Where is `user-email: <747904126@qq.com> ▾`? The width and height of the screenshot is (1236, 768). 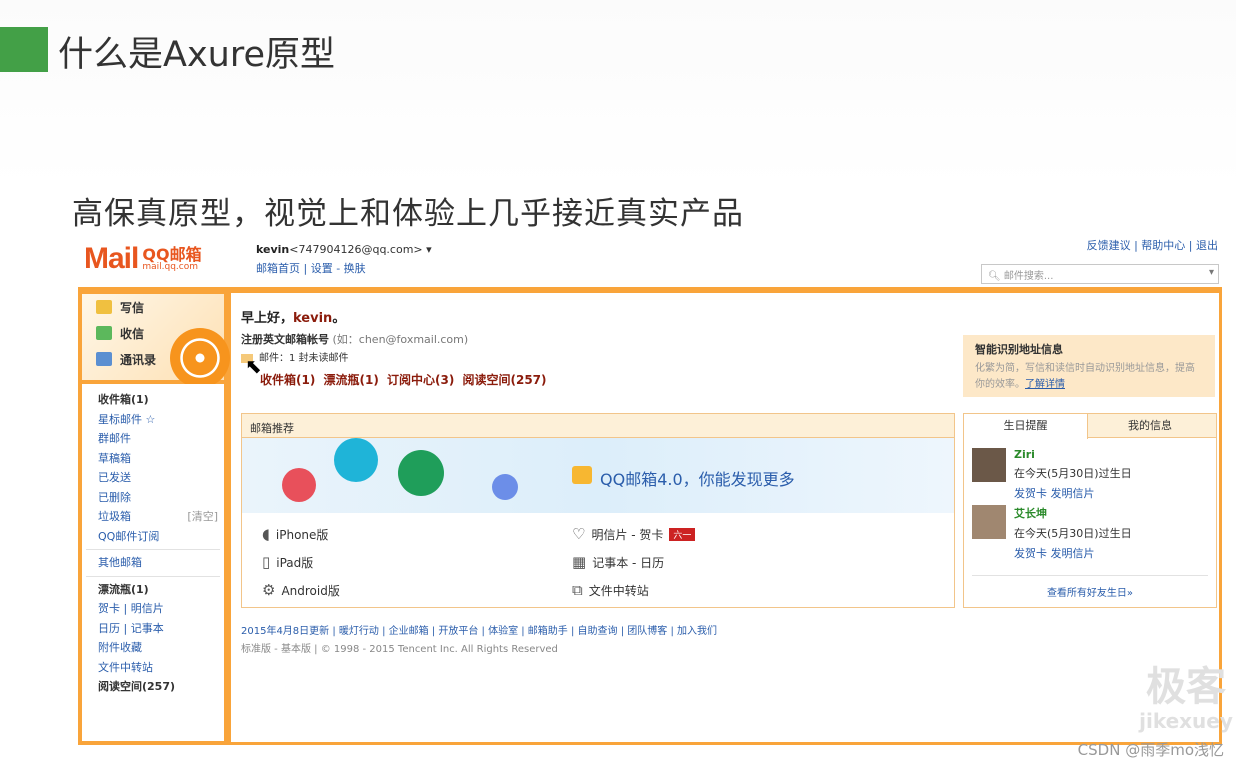 user-email: <747904126@qq.com> ▾ is located at coordinates (360, 249).